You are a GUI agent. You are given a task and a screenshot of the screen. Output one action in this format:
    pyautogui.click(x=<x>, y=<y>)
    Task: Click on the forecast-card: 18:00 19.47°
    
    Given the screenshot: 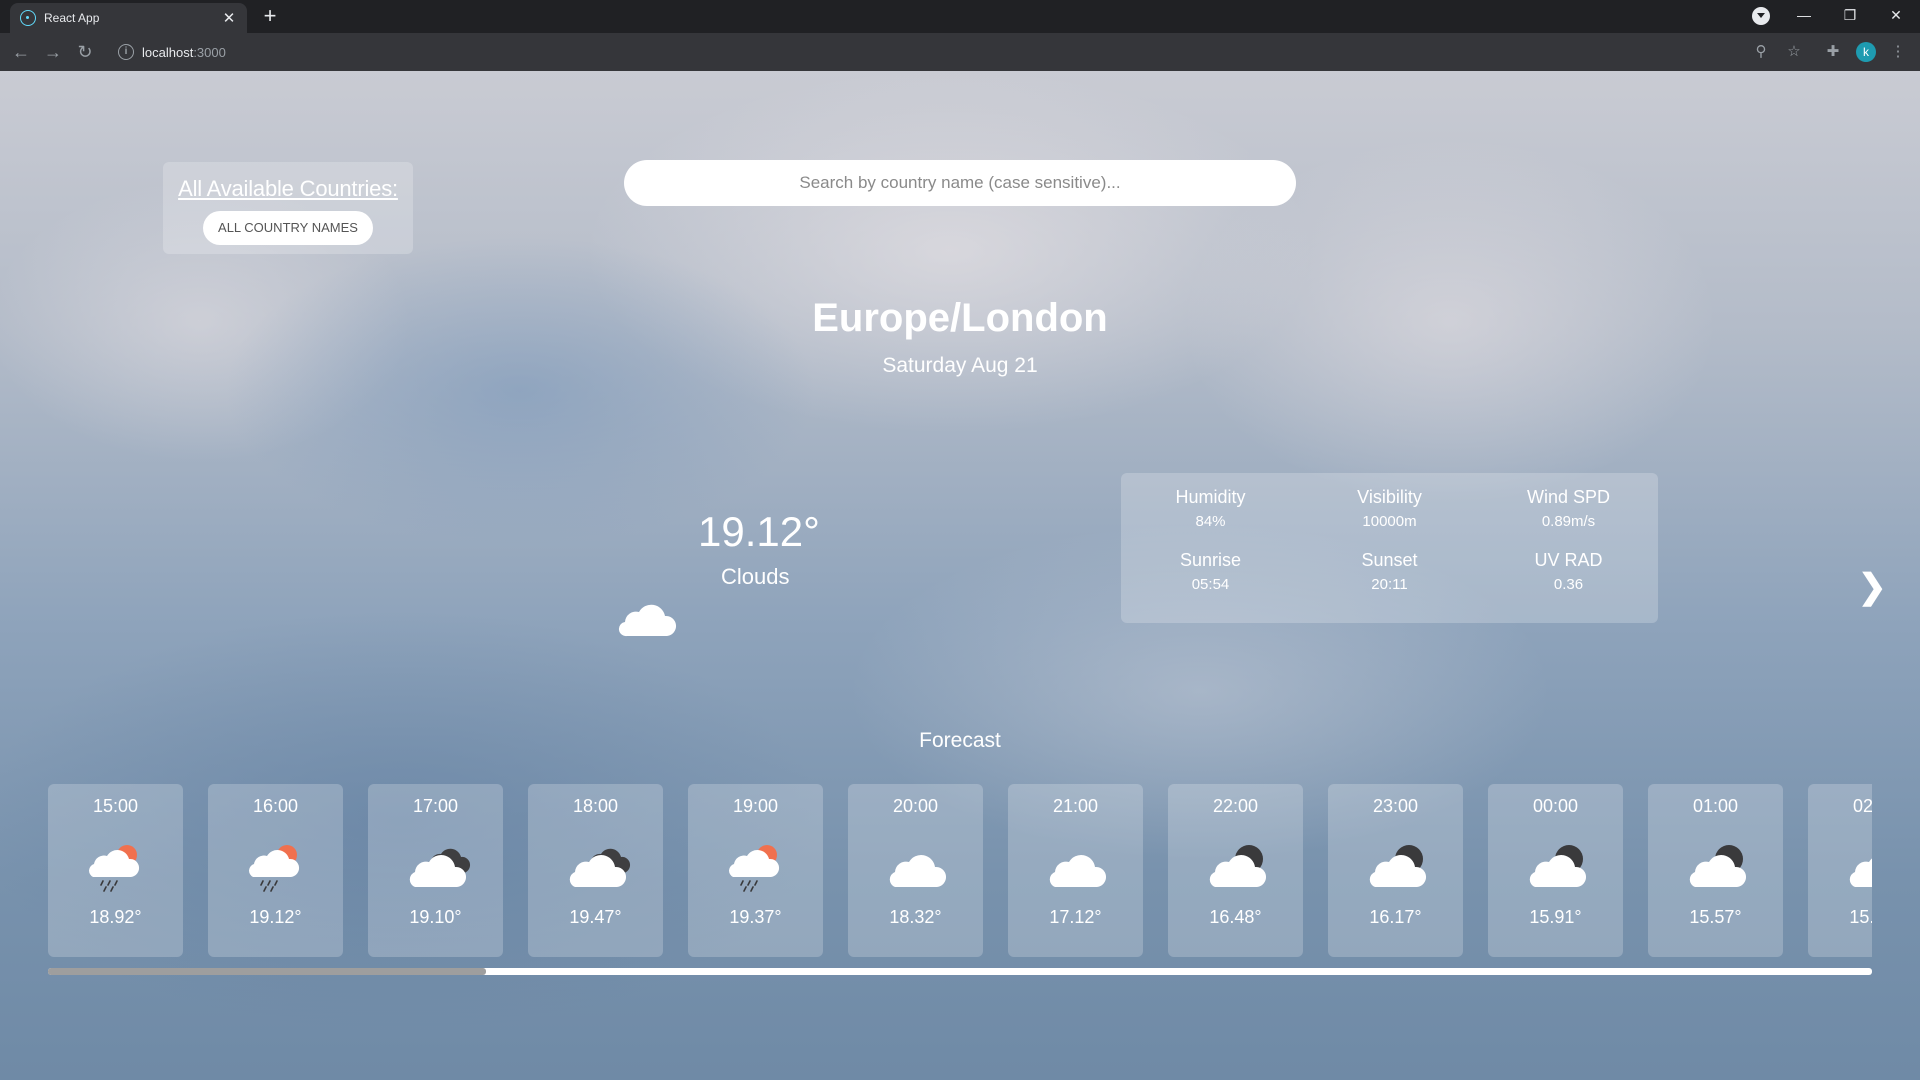 What is the action you would take?
    pyautogui.click(x=595, y=870)
    